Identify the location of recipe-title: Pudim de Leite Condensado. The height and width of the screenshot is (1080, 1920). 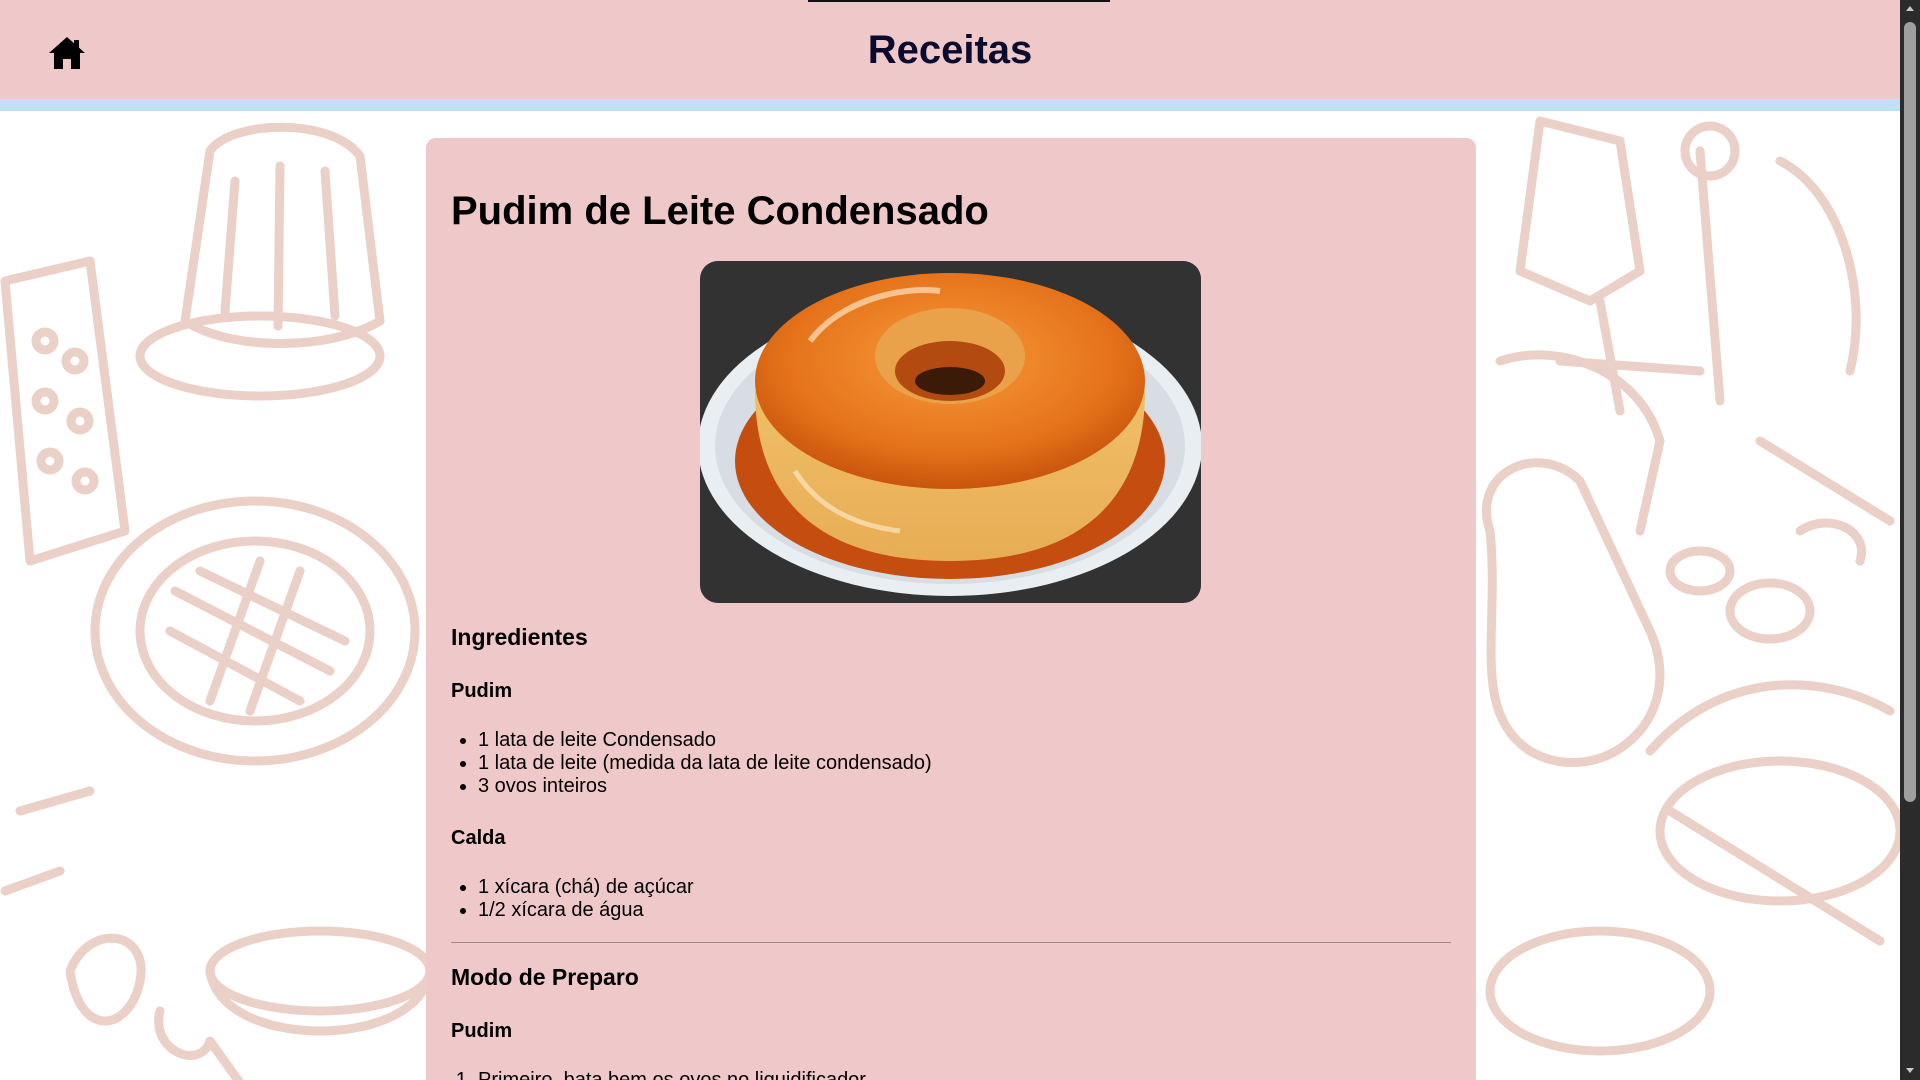
(720, 211).